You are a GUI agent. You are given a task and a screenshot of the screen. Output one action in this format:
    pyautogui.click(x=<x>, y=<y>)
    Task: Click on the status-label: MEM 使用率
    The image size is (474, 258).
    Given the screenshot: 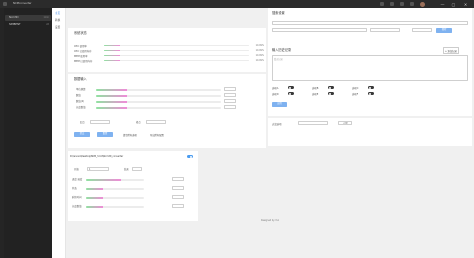 What is the action you would take?
    pyautogui.click(x=81, y=56)
    